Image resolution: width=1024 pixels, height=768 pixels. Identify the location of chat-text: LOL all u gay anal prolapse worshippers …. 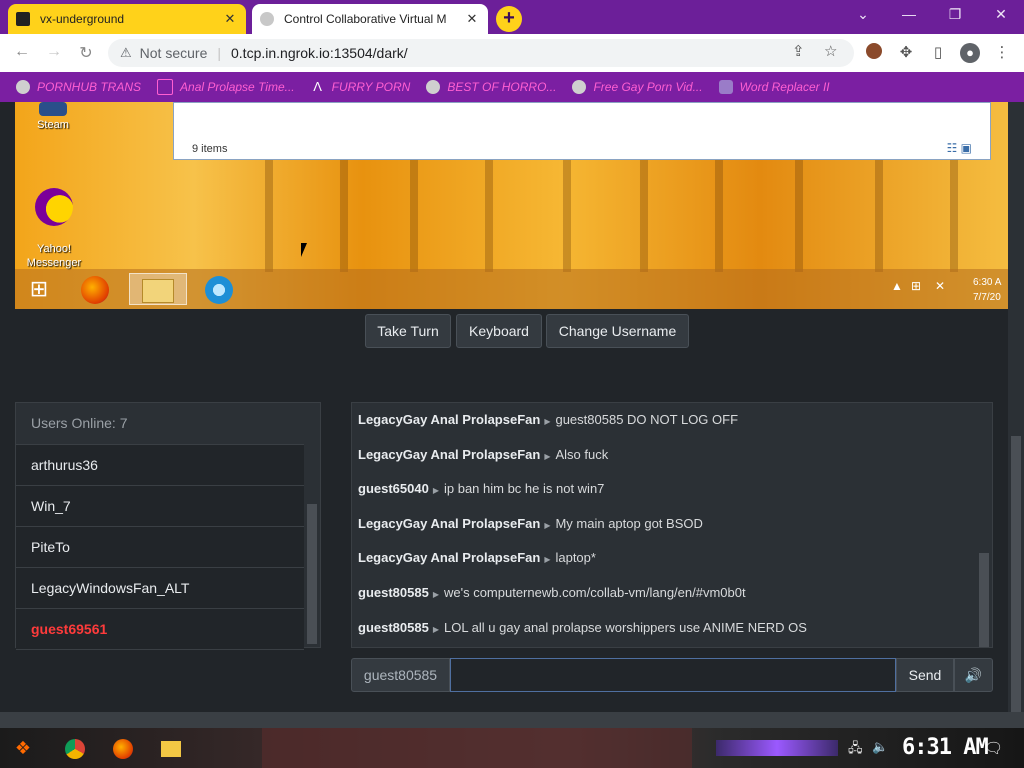
(625, 627).